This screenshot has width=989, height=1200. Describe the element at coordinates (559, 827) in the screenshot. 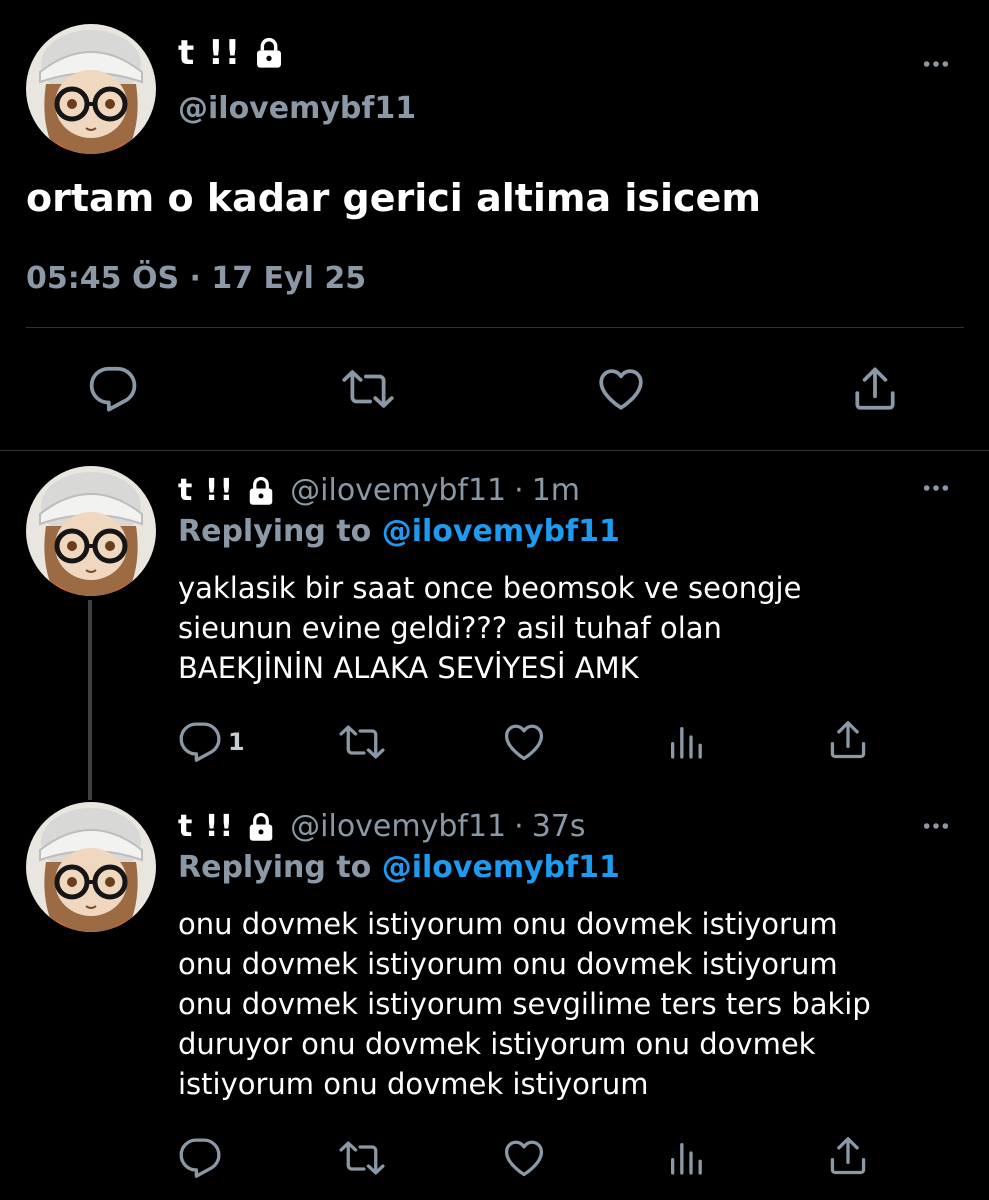

I see `tweet-time: 37s` at that location.